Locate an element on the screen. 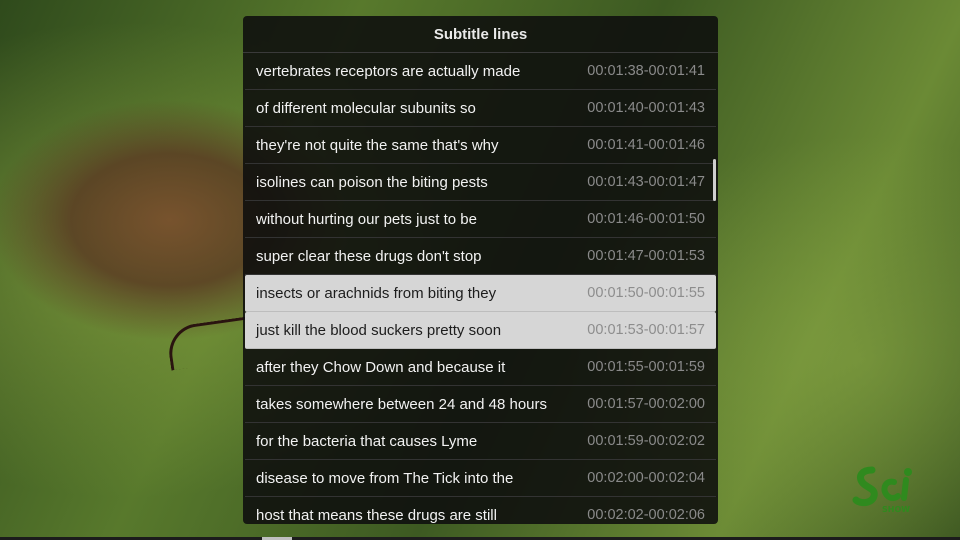 The width and height of the screenshot is (960, 540). subtitle-timestamp: 00:01:40-00:01:43 is located at coordinates (646, 108).